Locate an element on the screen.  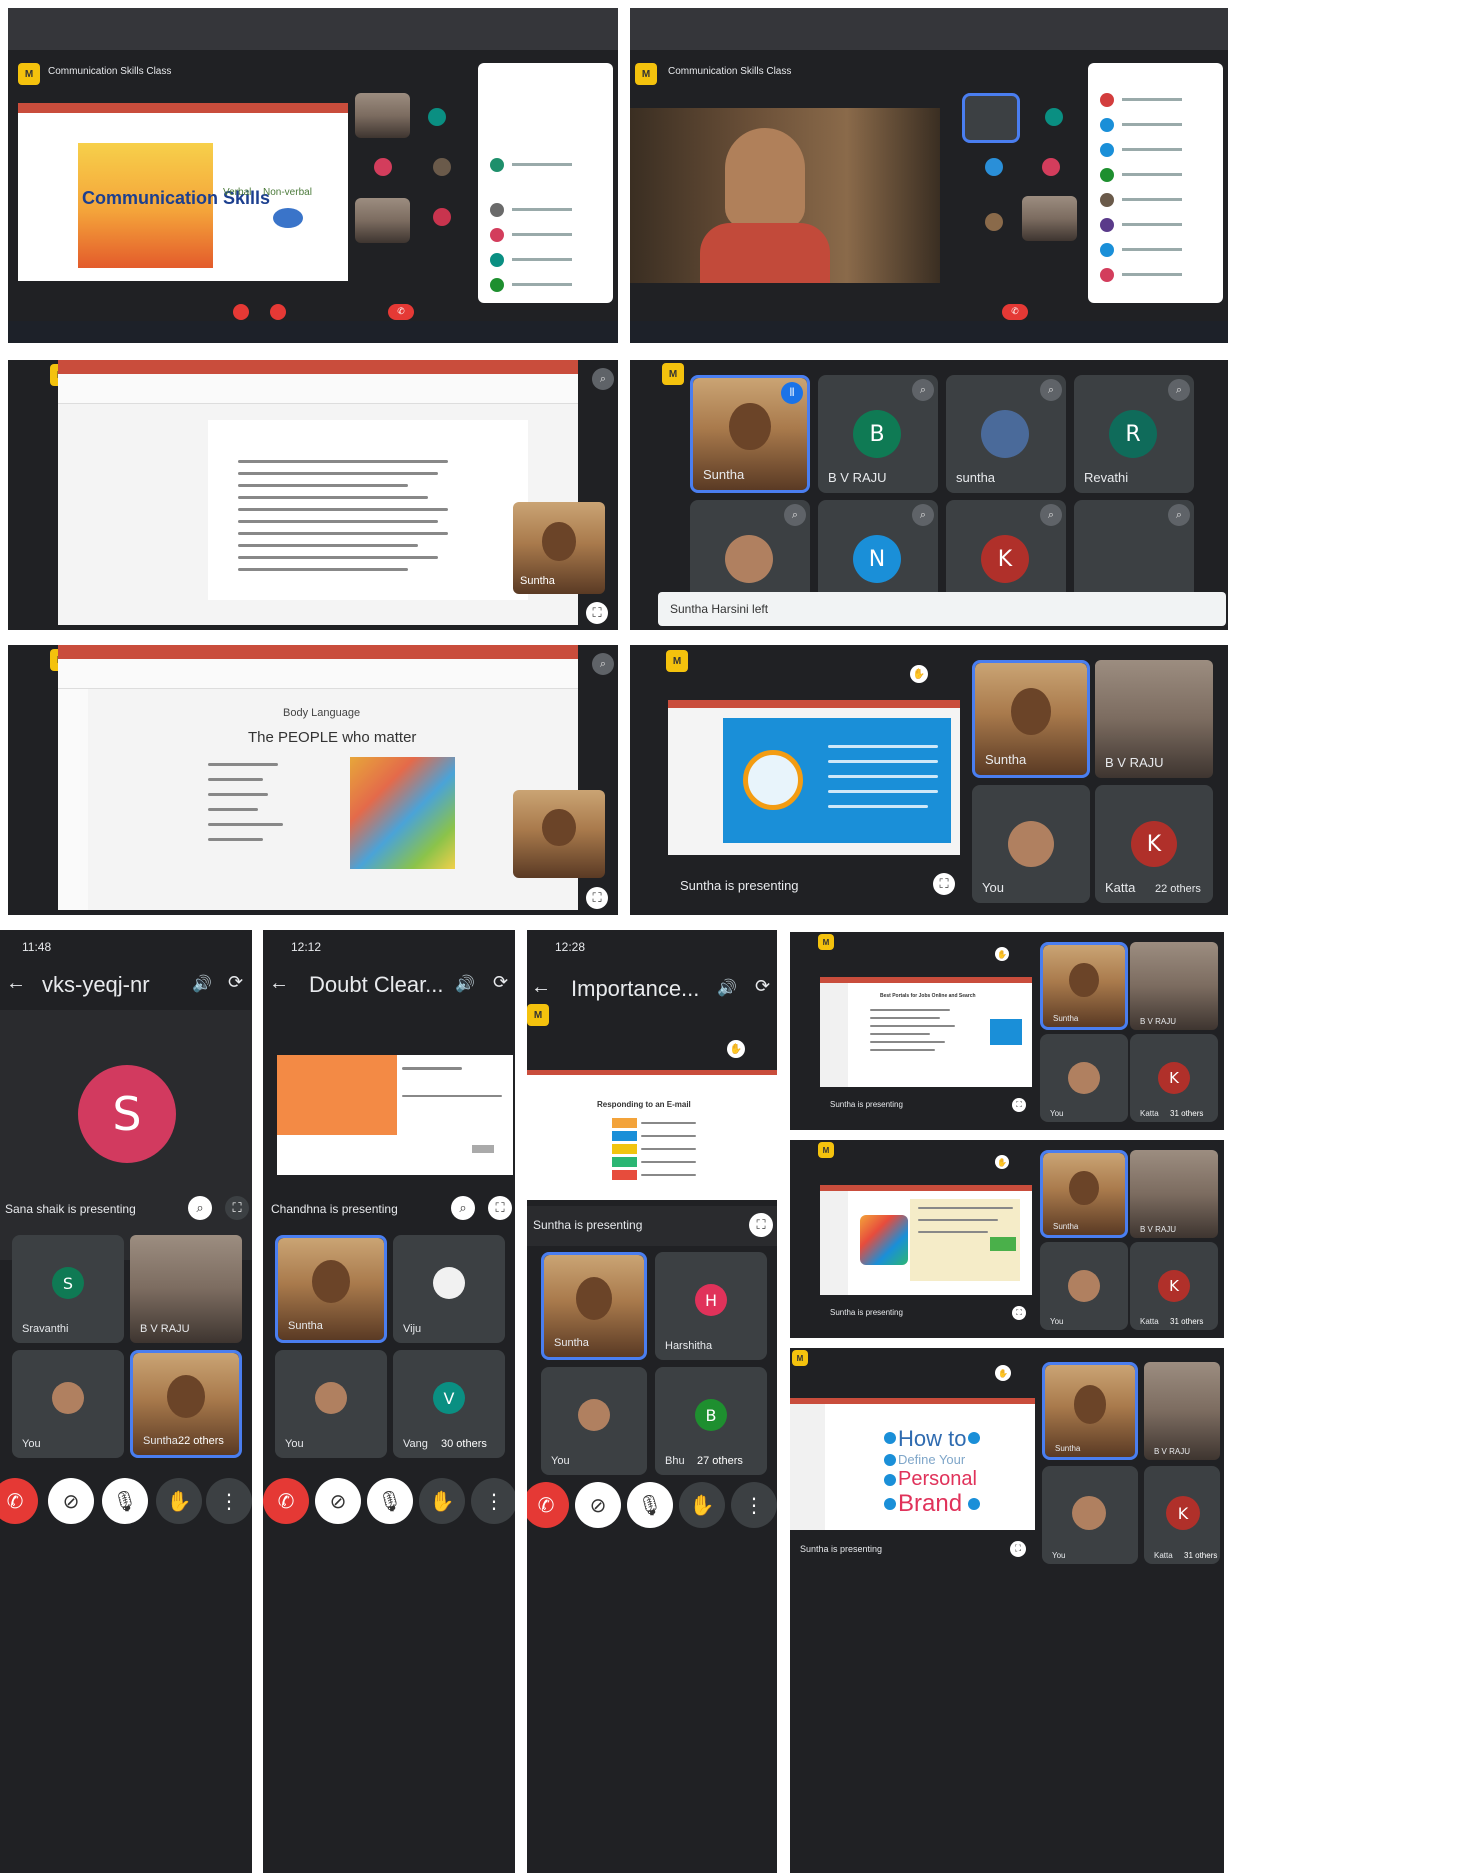
status-time: 12:28 is located at coordinates (570, 947).